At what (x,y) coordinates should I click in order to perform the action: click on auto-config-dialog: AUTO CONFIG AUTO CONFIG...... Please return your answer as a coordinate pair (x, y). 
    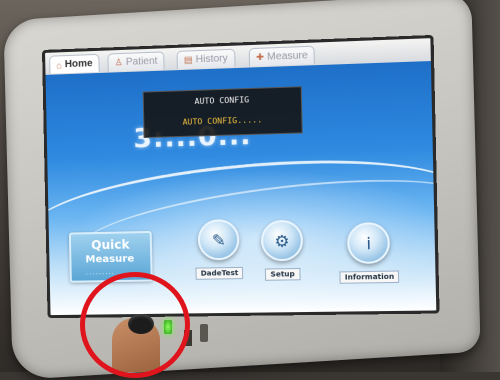
    Looking at the image, I should click on (222, 112).